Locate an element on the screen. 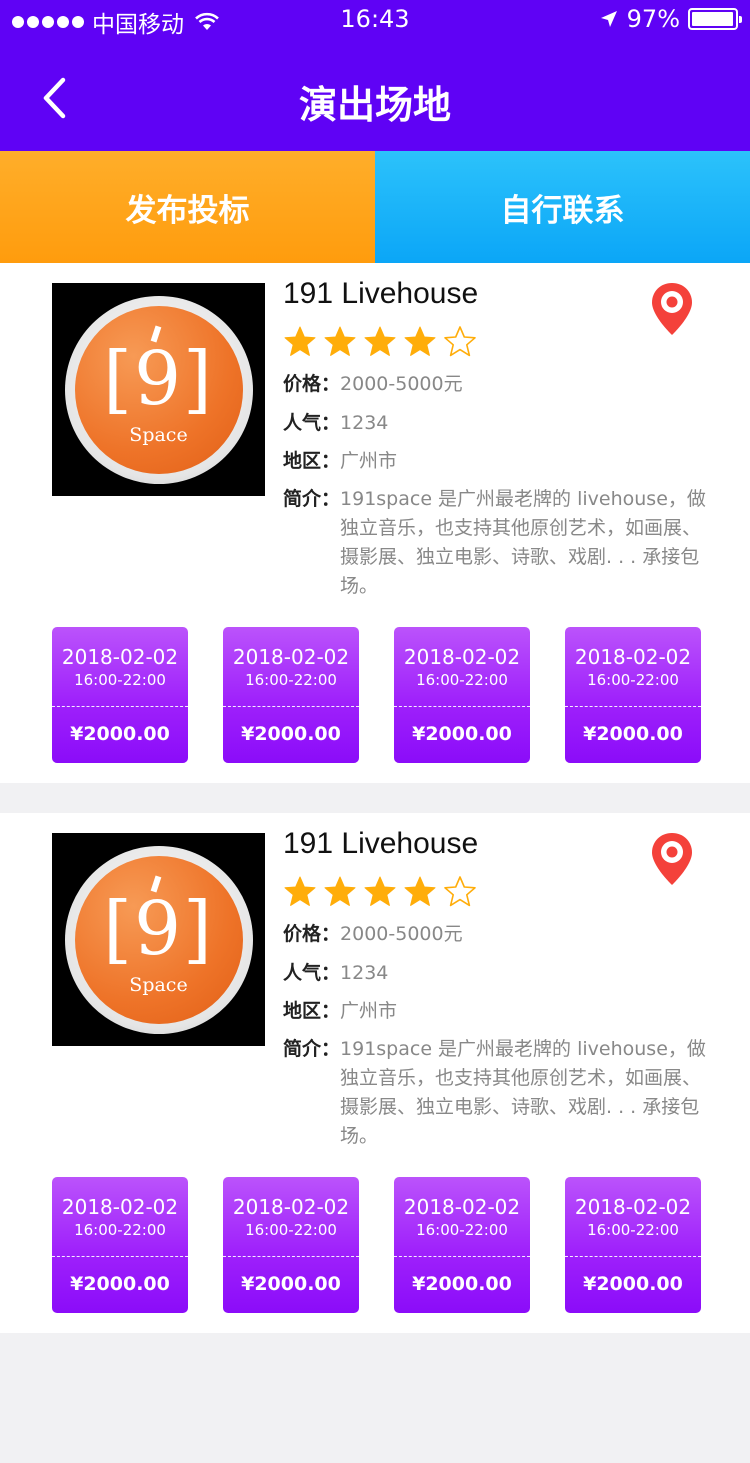 This screenshot has width=750, height=1463. action-bar: 发布投标 自行联系 is located at coordinates (375, 207).